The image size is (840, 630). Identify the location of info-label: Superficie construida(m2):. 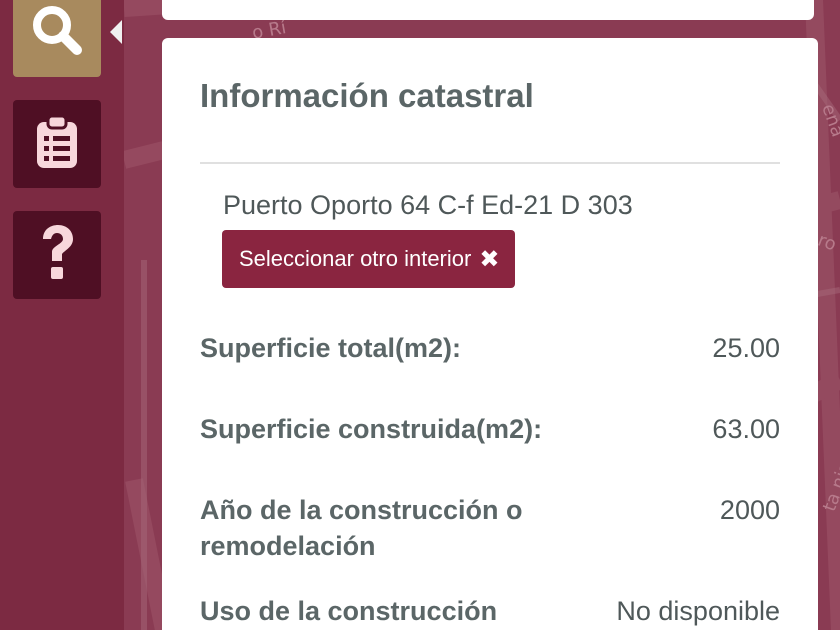
(371, 429).